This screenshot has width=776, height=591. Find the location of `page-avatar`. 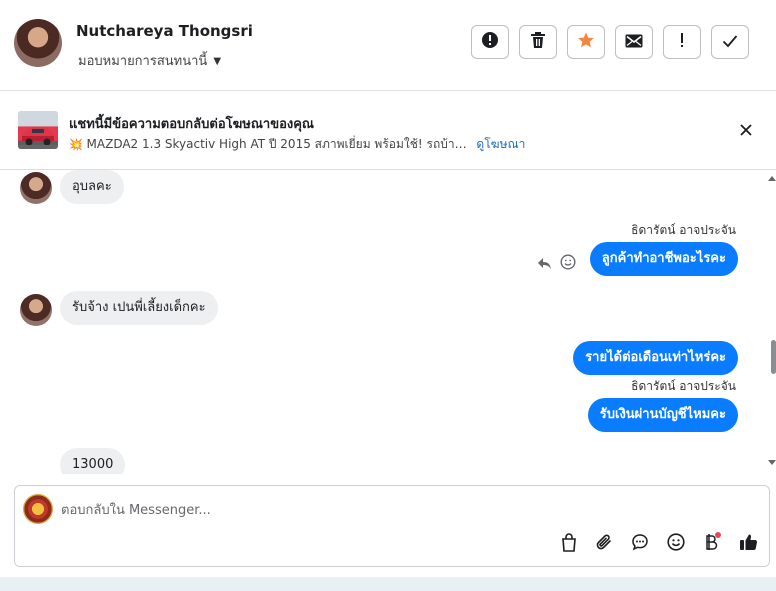

page-avatar is located at coordinates (38, 509).